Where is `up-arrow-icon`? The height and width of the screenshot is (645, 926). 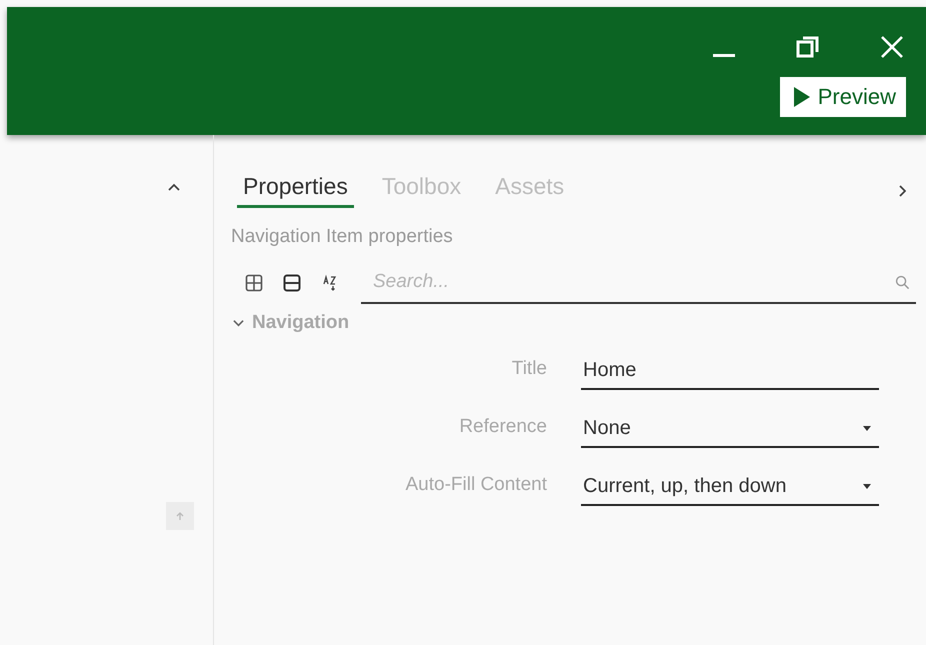 up-arrow-icon is located at coordinates (180, 516).